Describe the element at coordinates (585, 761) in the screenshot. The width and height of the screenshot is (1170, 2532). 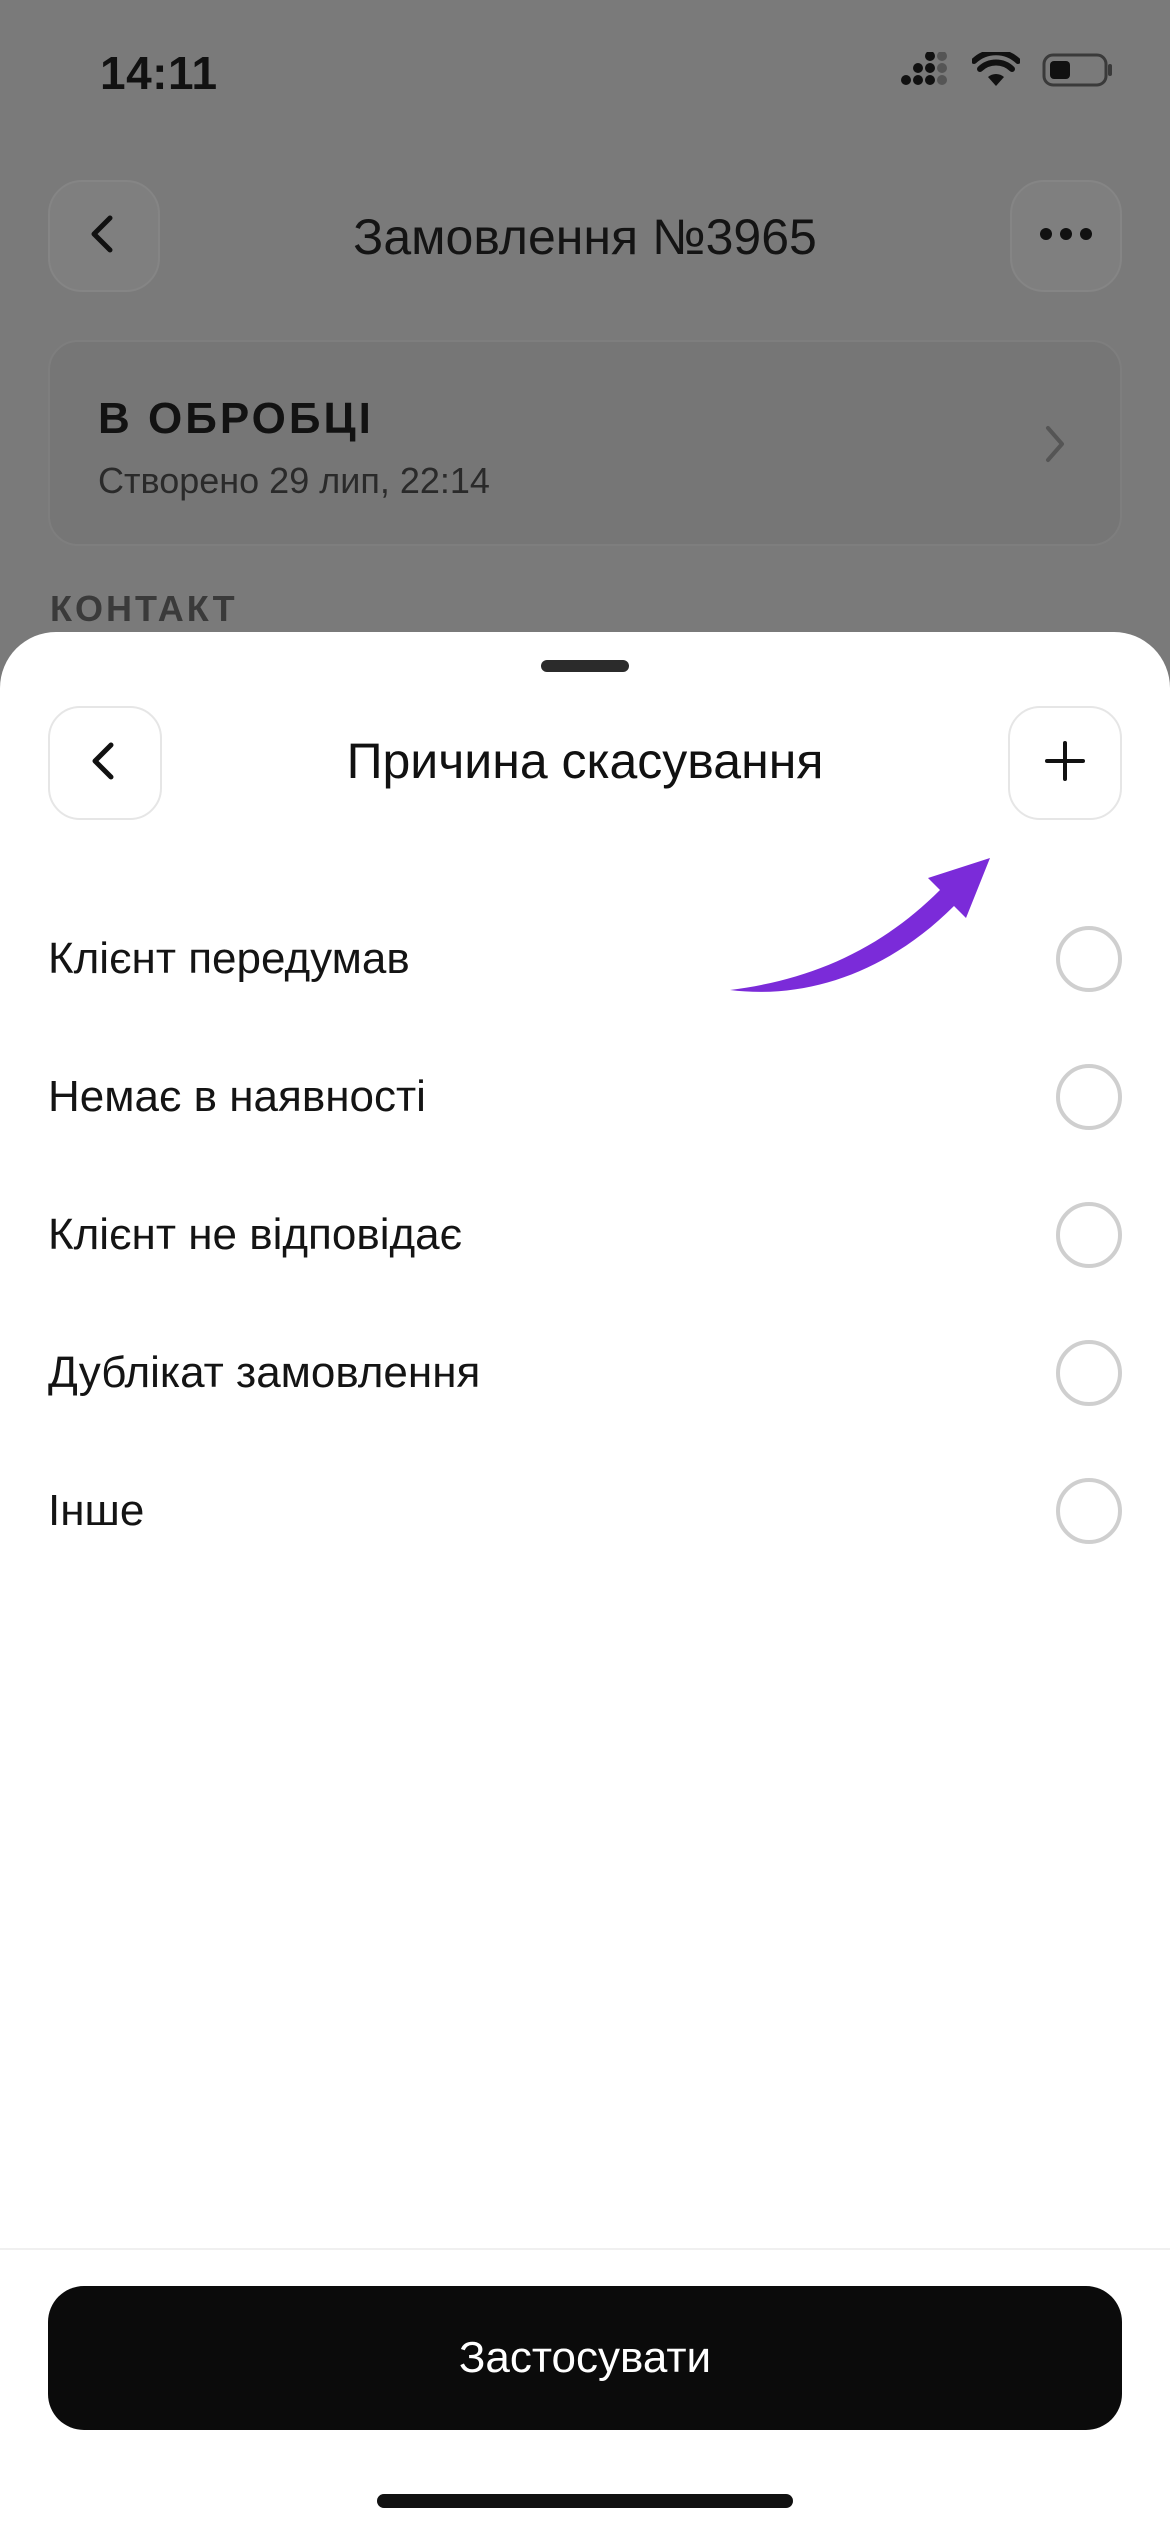
I see `sheet-title: Причина скасування` at that location.